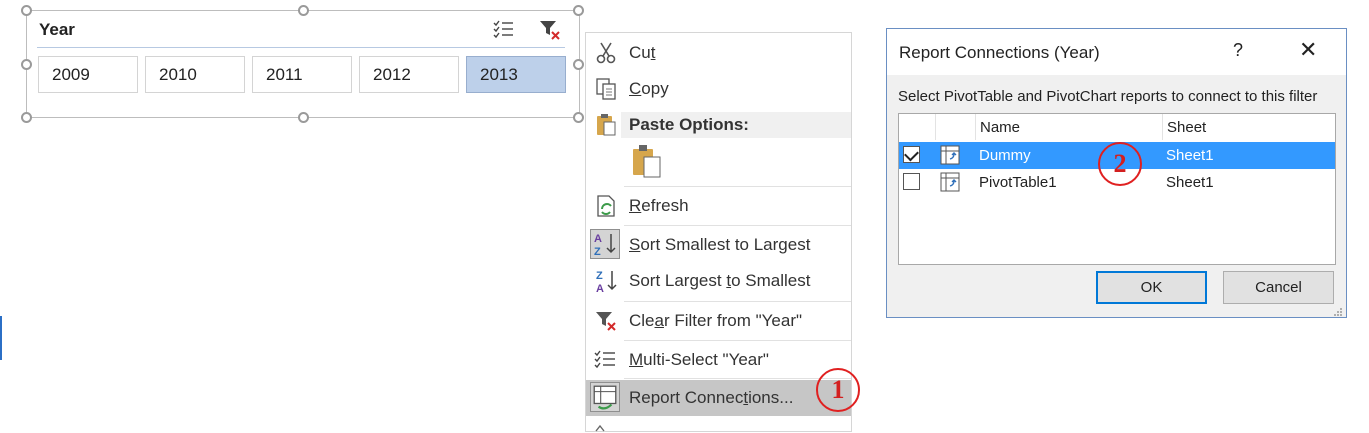 The image size is (1369, 433). I want to click on paste-options-header: Paste Options:, so click(736, 125).